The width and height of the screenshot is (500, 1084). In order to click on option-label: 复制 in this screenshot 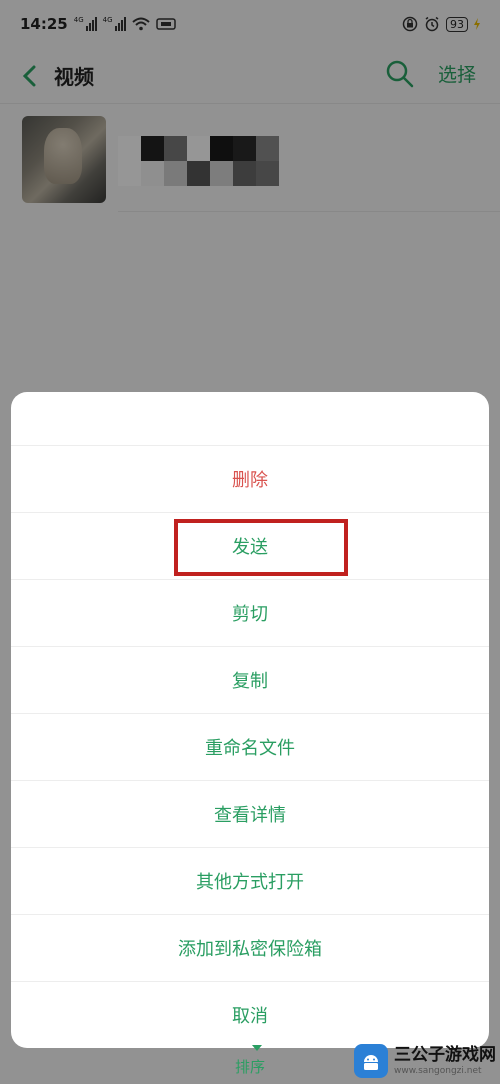, I will do `click(250, 681)`.